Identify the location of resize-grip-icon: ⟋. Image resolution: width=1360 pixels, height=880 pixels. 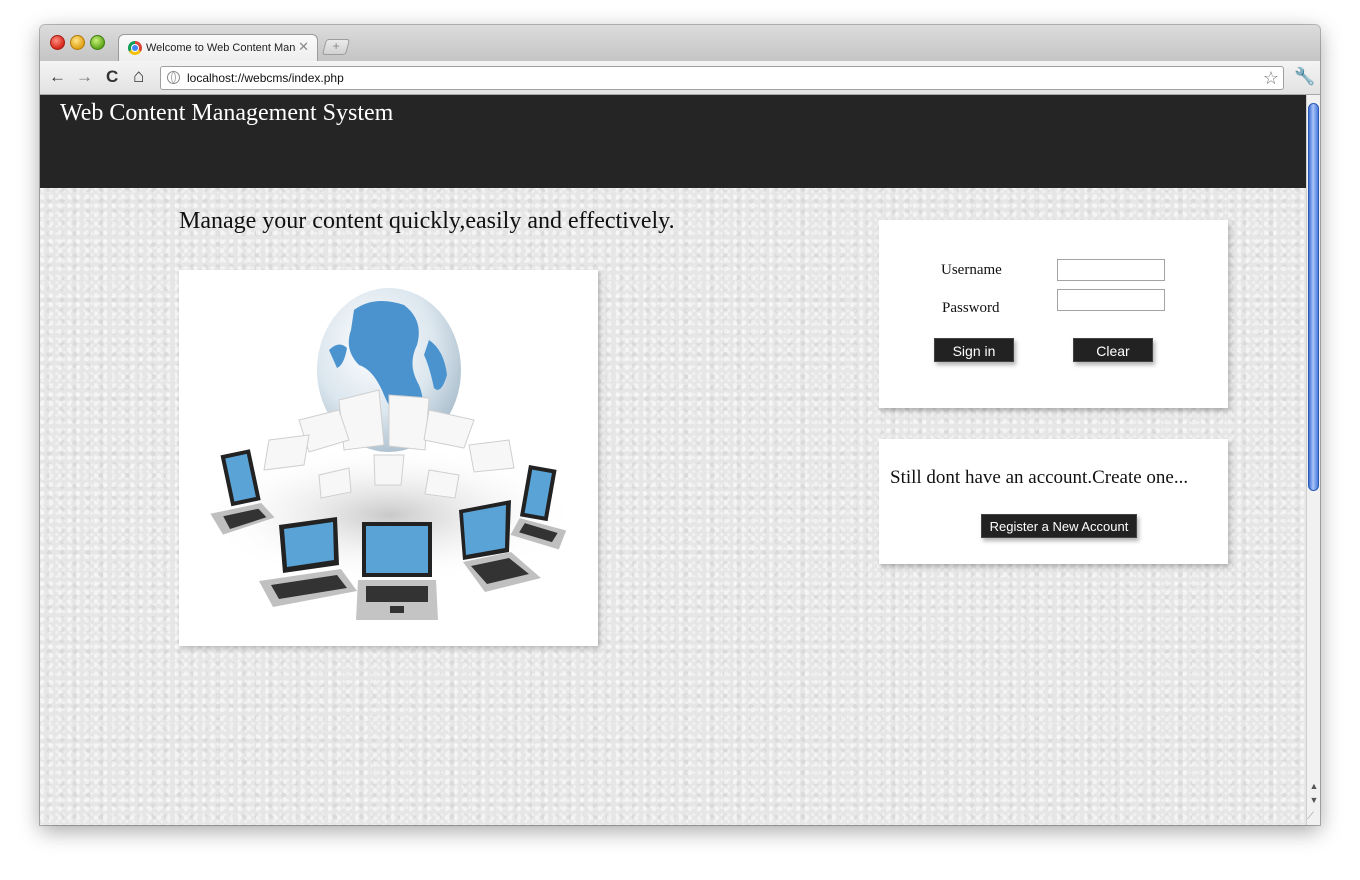
(1310, 816).